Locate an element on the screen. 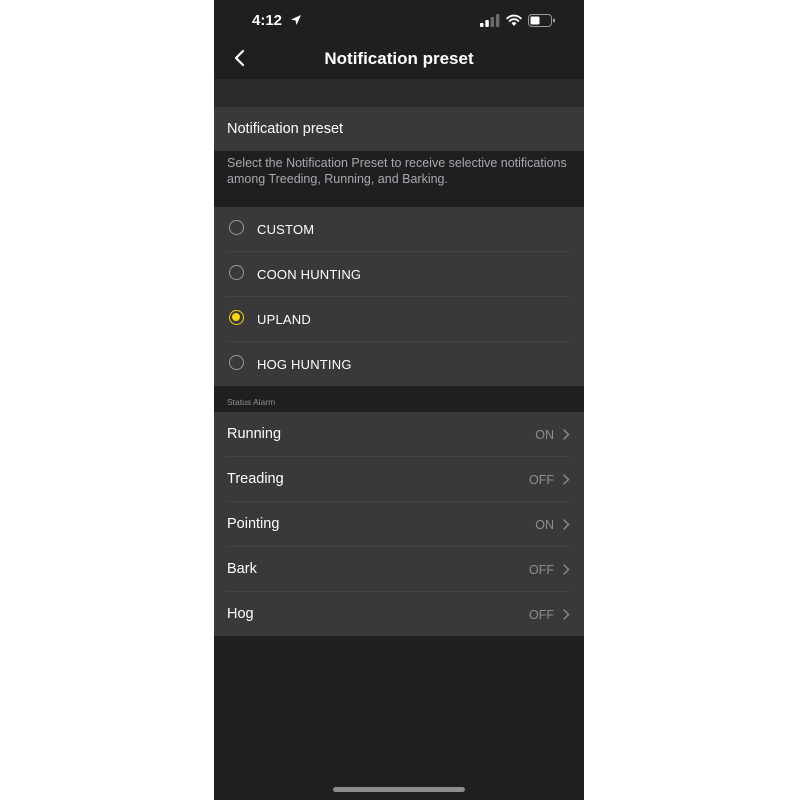 The image size is (800, 800). alarm-label: Treading is located at coordinates (255, 479).